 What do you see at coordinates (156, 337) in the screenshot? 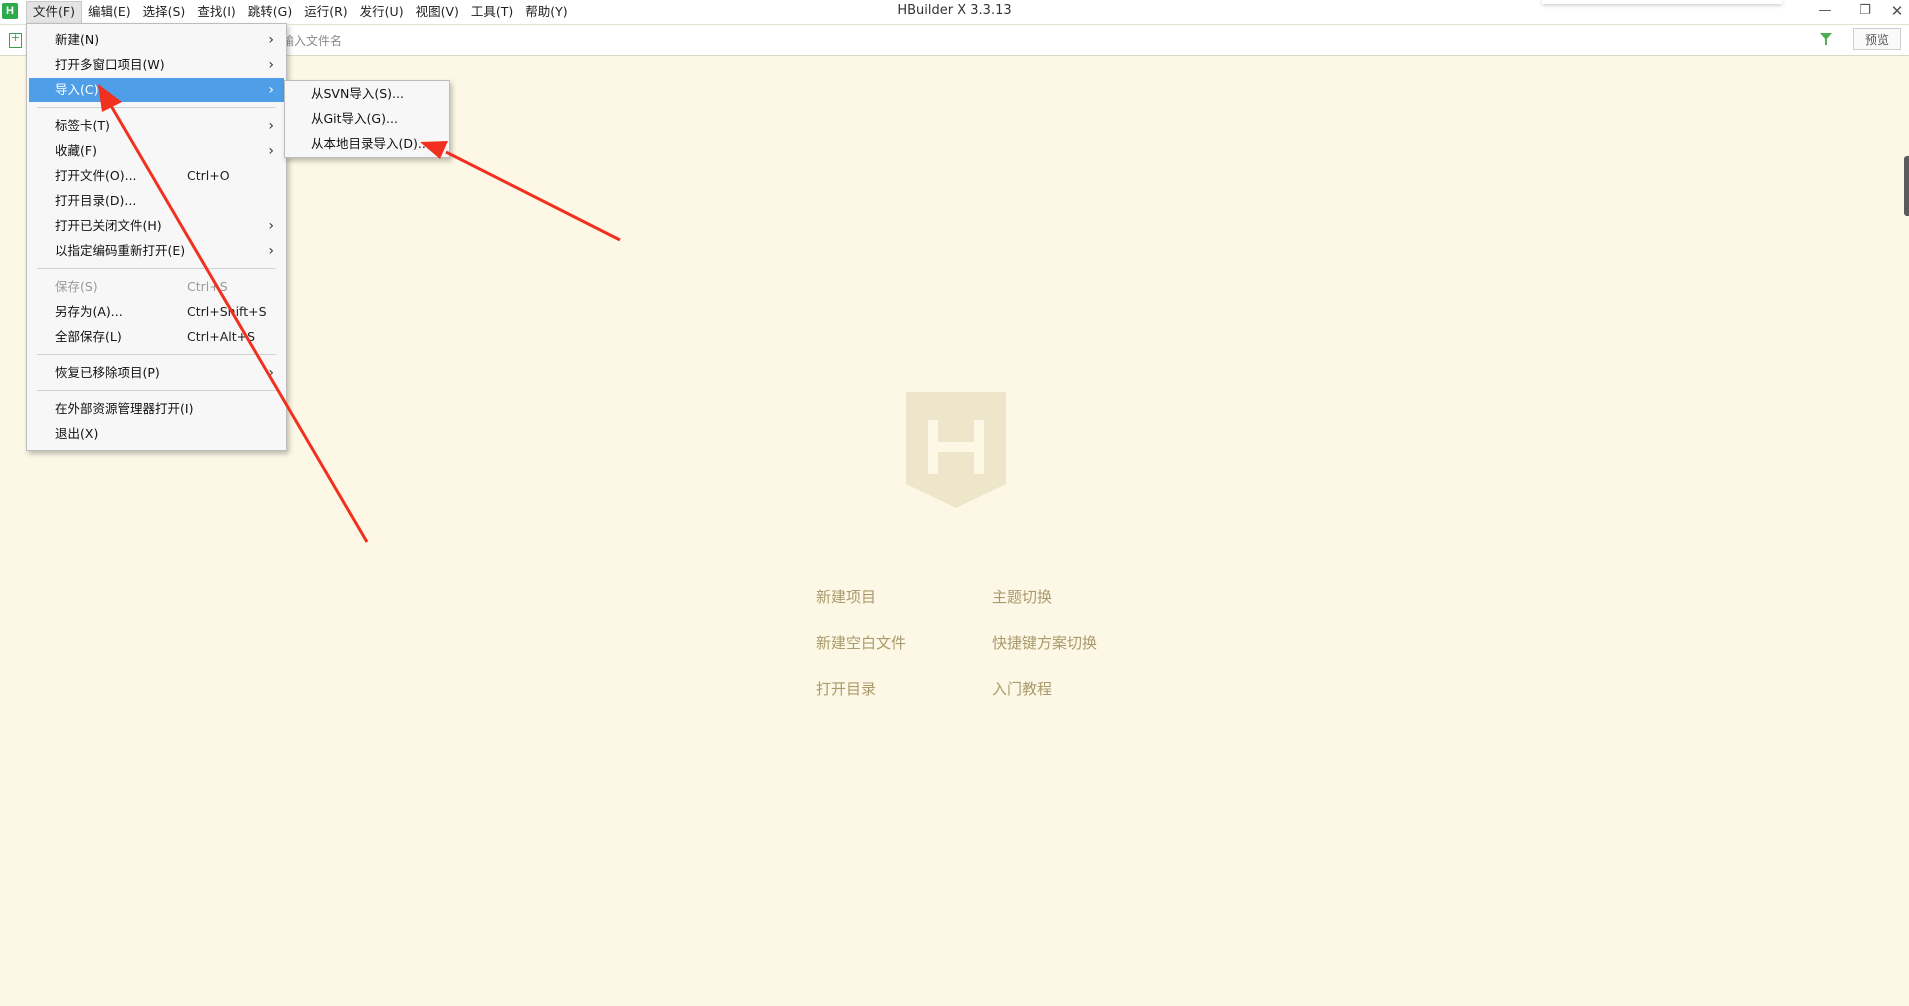
I see `menu-item-save-all: 全部保存(L) Ctrl+Alt+S` at bounding box center [156, 337].